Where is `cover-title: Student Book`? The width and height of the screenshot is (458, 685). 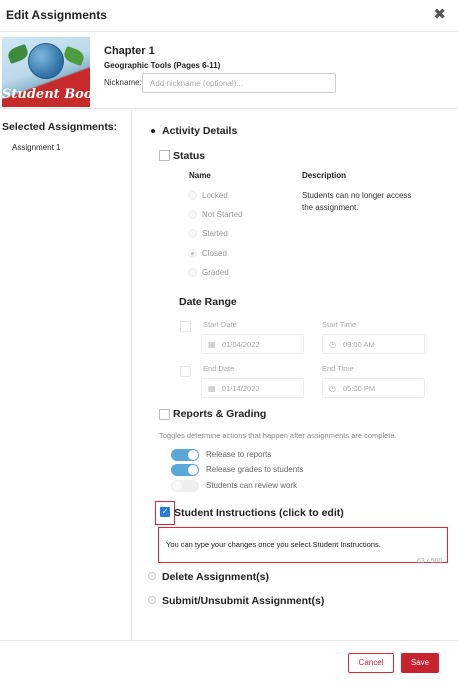
cover-title: Student Book is located at coordinates (46, 94).